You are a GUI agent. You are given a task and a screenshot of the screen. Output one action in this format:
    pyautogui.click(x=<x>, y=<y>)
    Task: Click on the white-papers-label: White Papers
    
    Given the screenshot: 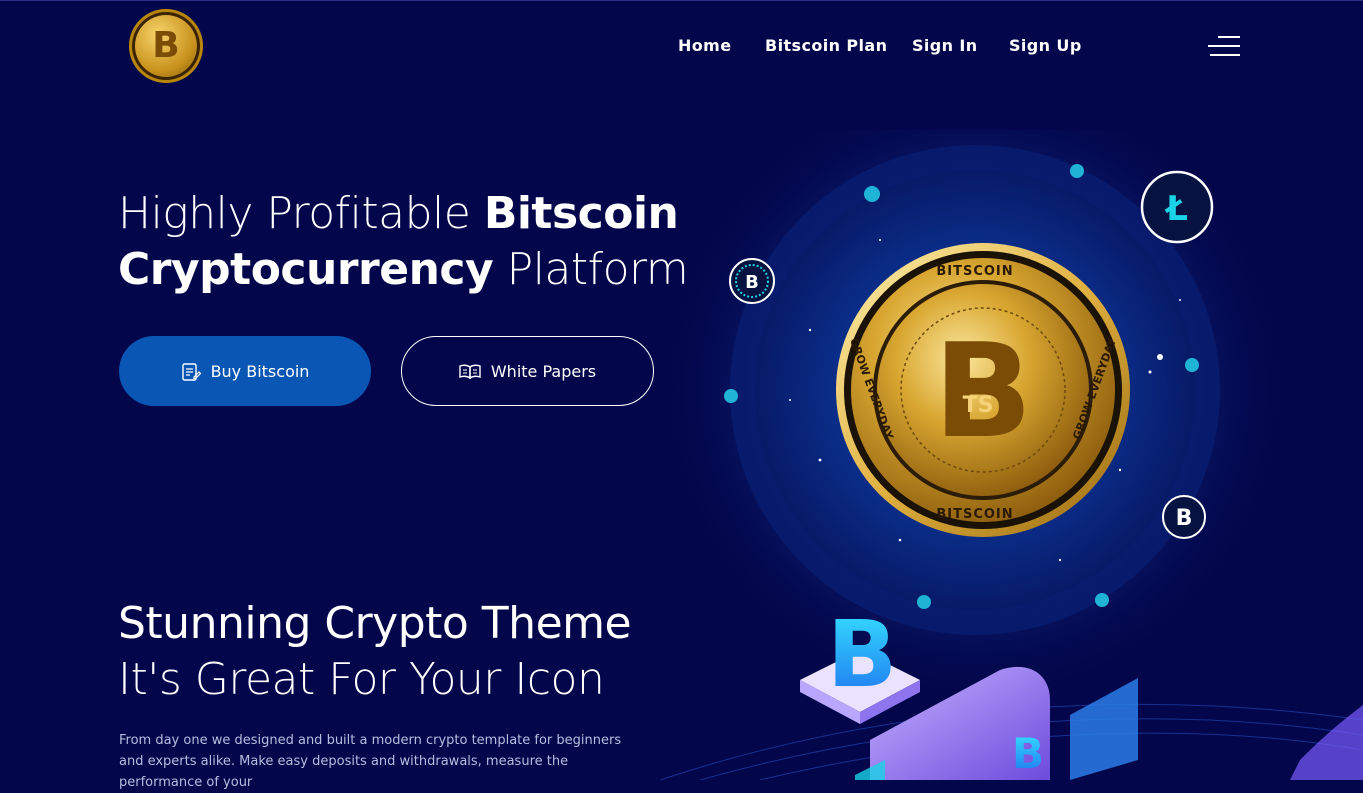 What is the action you would take?
    pyautogui.click(x=543, y=371)
    